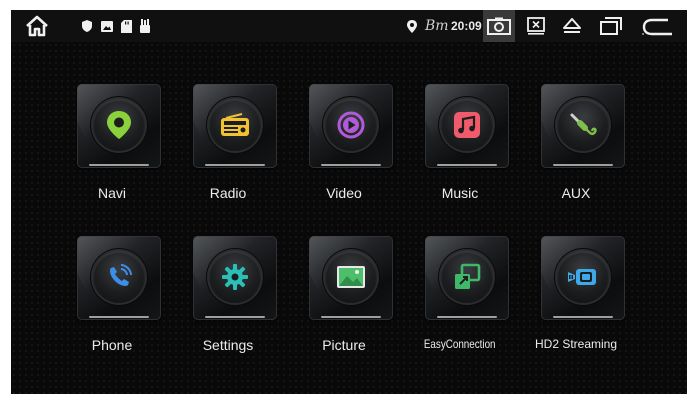 This screenshot has height=404, width=699. I want to click on eject-icon, so click(572, 26).